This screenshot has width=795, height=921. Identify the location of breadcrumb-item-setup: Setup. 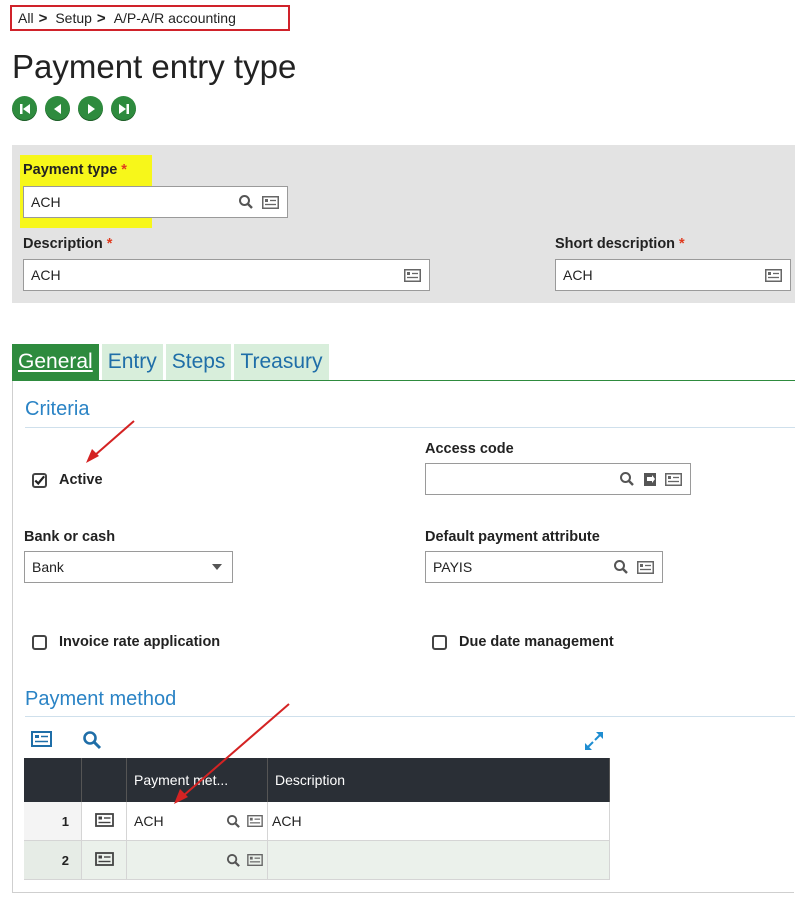
(73, 18).